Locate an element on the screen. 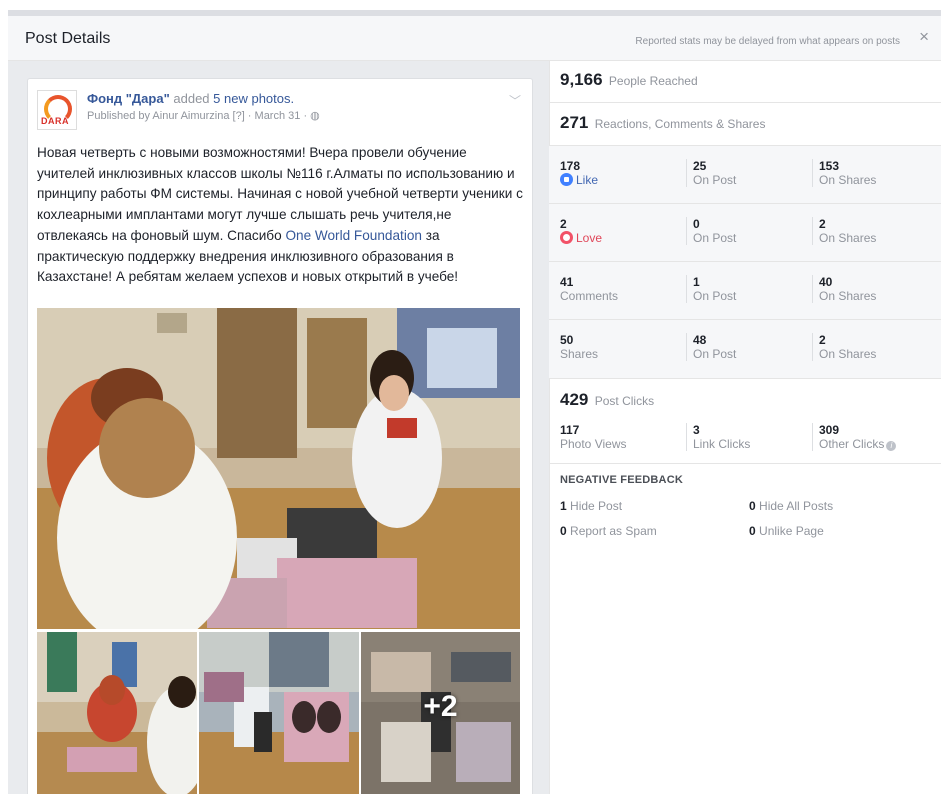 This screenshot has width=941, height=794. reach-value: 9,166 is located at coordinates (581, 79).